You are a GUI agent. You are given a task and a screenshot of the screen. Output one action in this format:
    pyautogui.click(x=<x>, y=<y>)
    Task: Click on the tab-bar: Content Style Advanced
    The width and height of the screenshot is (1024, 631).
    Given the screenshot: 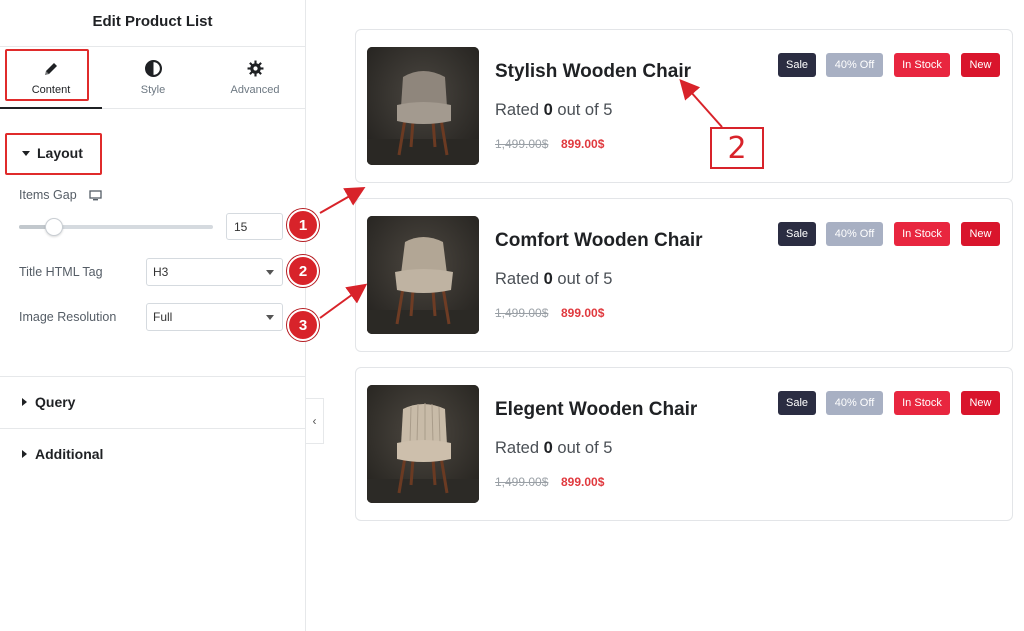 What is the action you would take?
    pyautogui.click(x=153, y=77)
    